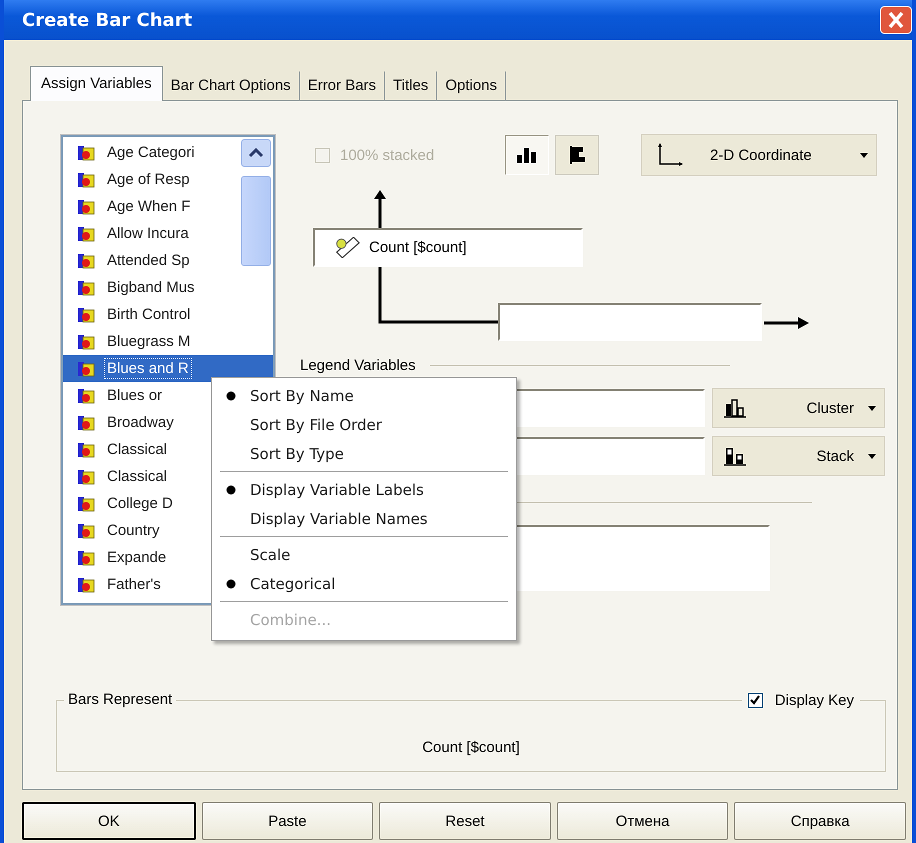 Image resolution: width=916 pixels, height=843 pixels. I want to click on window-title: Create Bar Chart, so click(107, 20).